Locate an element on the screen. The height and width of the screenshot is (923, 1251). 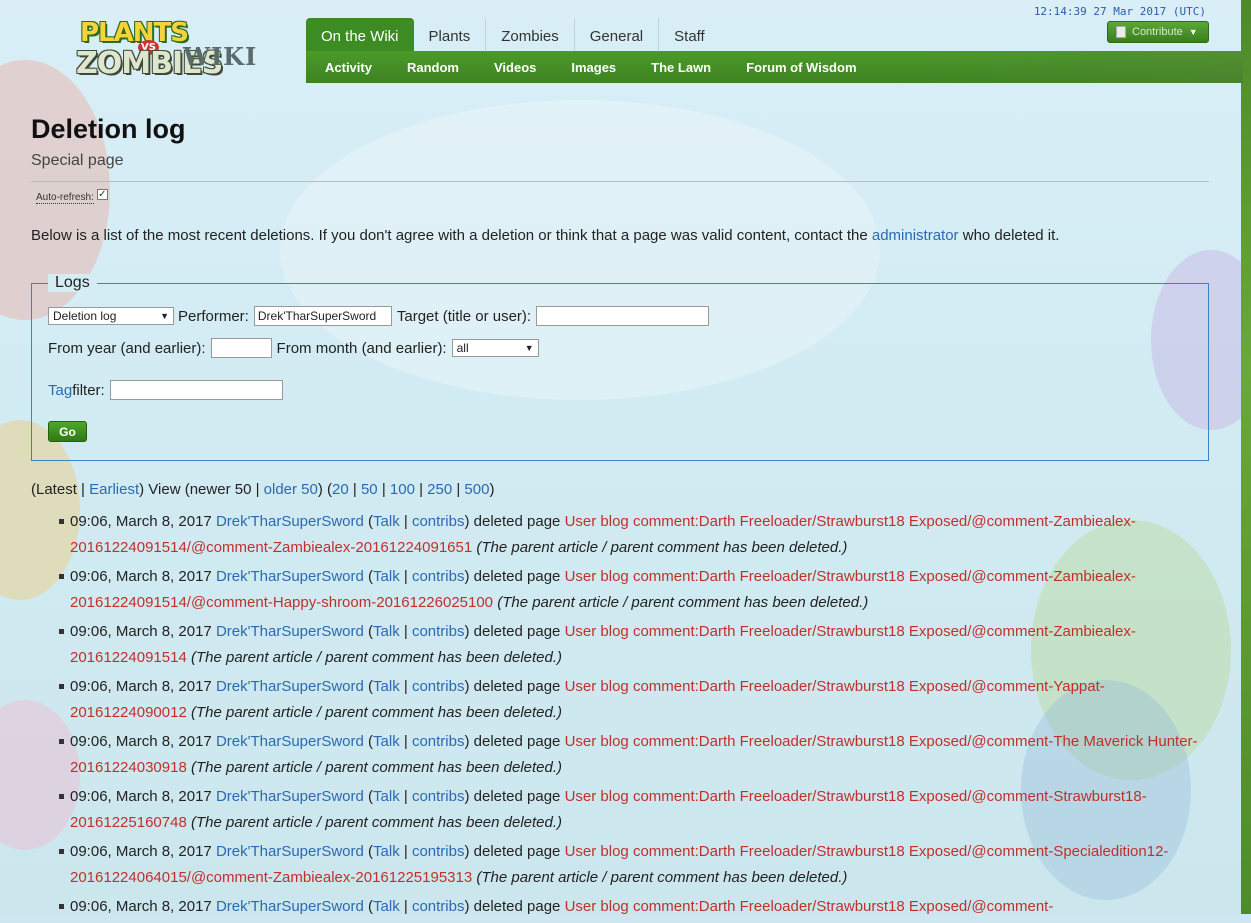
logs-legend: Logs is located at coordinates (72, 283).